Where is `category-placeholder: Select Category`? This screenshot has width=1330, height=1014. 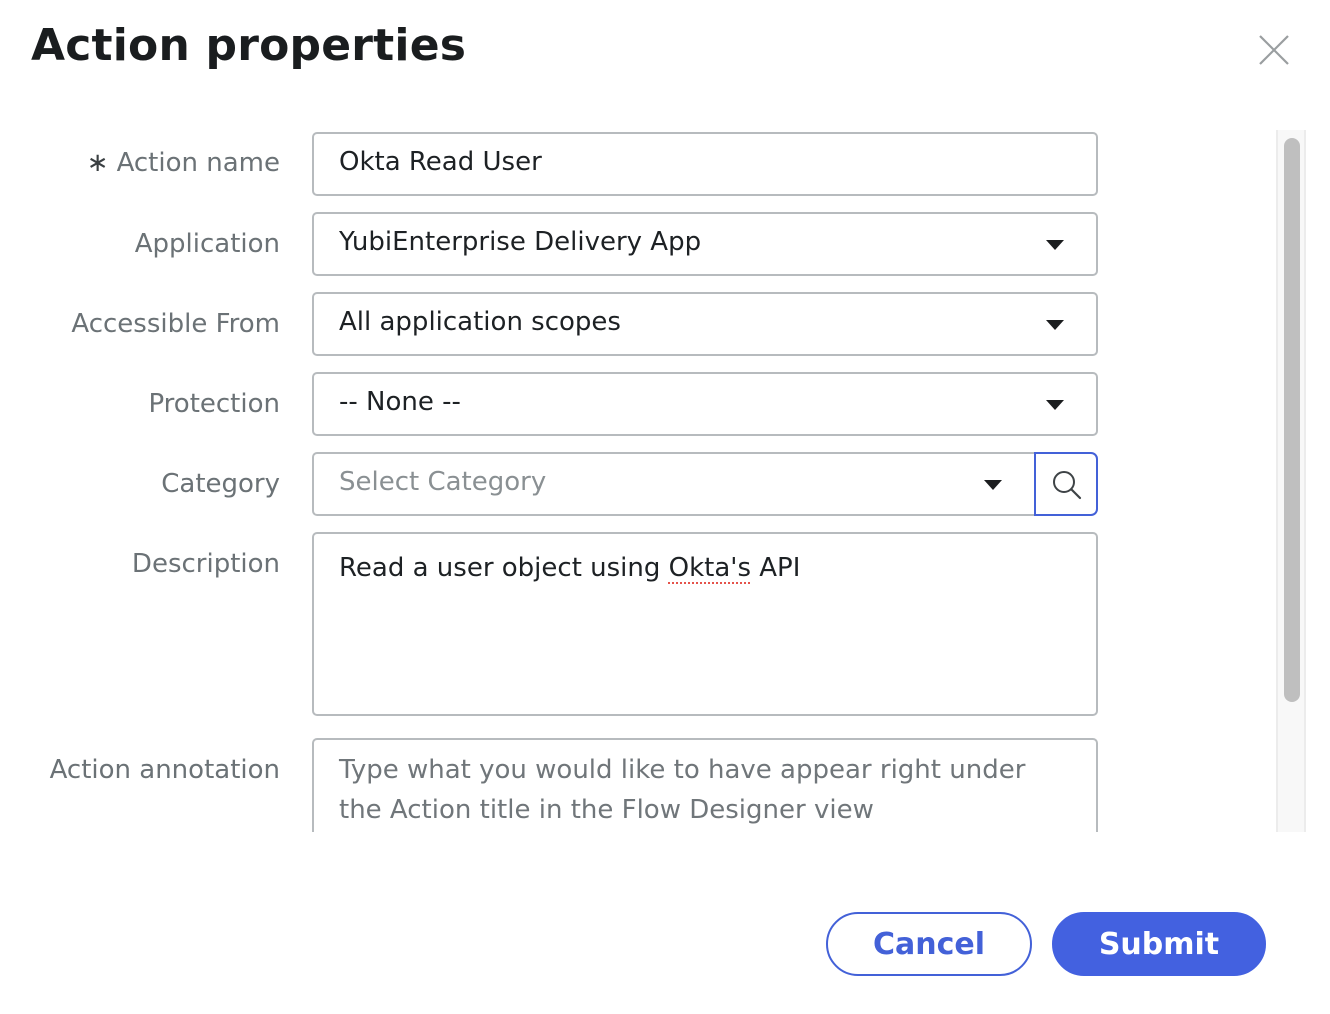
category-placeholder: Select Category is located at coordinates (443, 482).